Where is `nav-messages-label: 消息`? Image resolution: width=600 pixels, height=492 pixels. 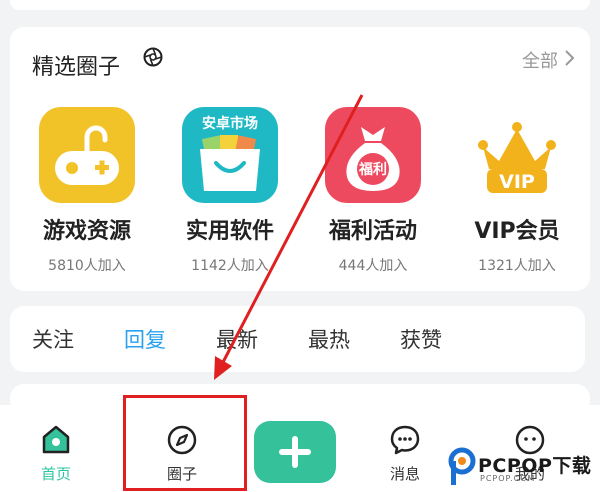
nav-messages-label: 消息 is located at coordinates (404, 474).